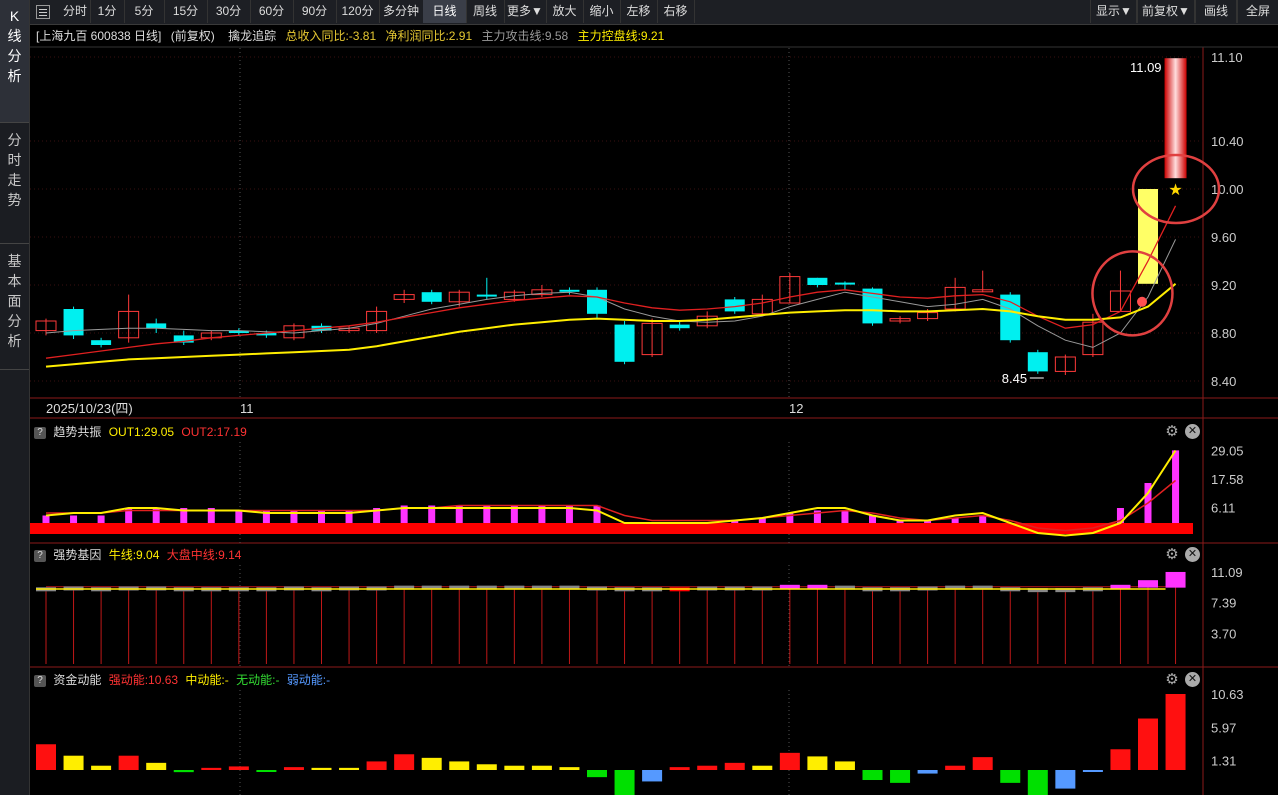  What do you see at coordinates (1223, 381) in the screenshot?
I see `price-tick-label: 8.40` at bounding box center [1223, 381].